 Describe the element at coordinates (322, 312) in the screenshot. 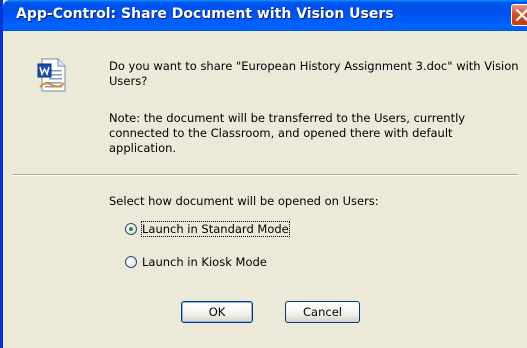

I see `cancel-button: Cancel` at that location.